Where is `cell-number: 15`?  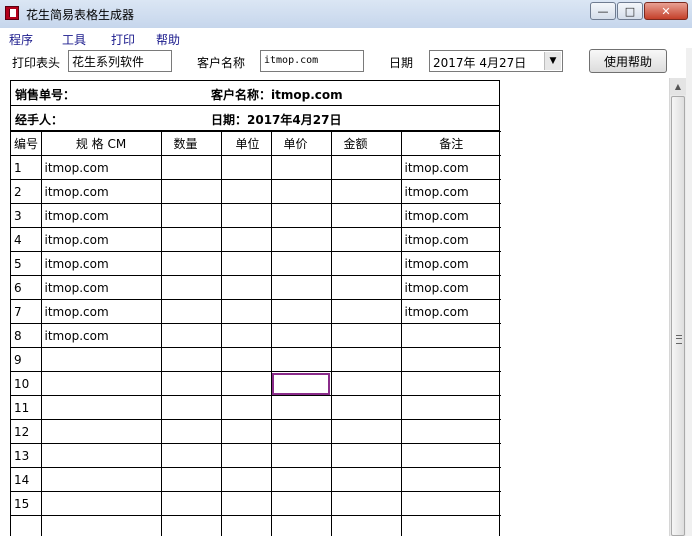 cell-number: 15 is located at coordinates (26, 503).